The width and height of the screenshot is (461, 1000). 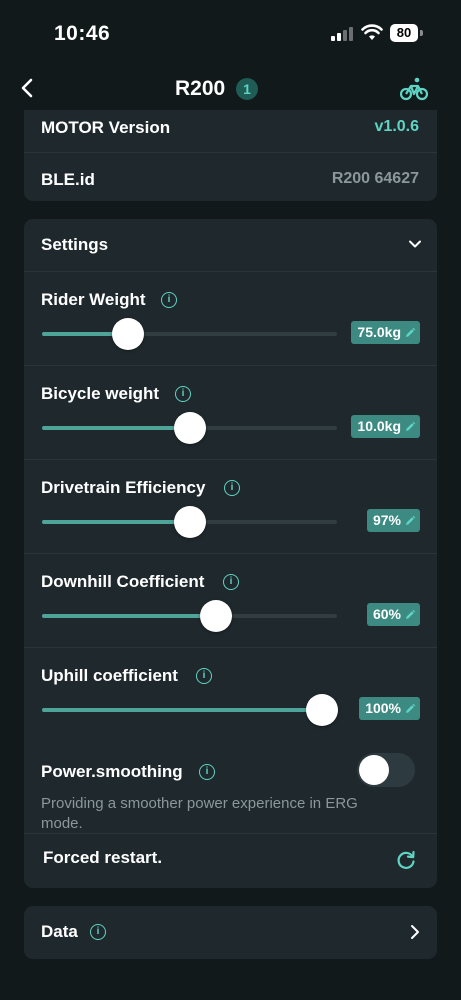 I want to click on motor-version-row: MOTOR Version v1.0.6, so click(x=230, y=130).